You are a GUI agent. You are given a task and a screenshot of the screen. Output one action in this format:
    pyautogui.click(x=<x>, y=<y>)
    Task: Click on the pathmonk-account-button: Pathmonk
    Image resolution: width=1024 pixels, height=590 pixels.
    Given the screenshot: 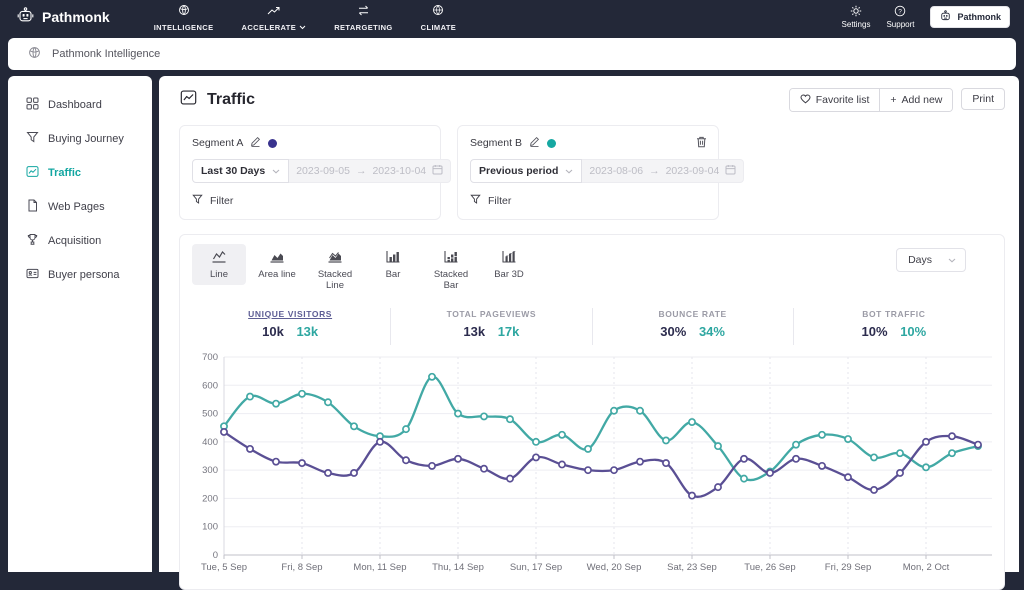 What is the action you would take?
    pyautogui.click(x=970, y=17)
    